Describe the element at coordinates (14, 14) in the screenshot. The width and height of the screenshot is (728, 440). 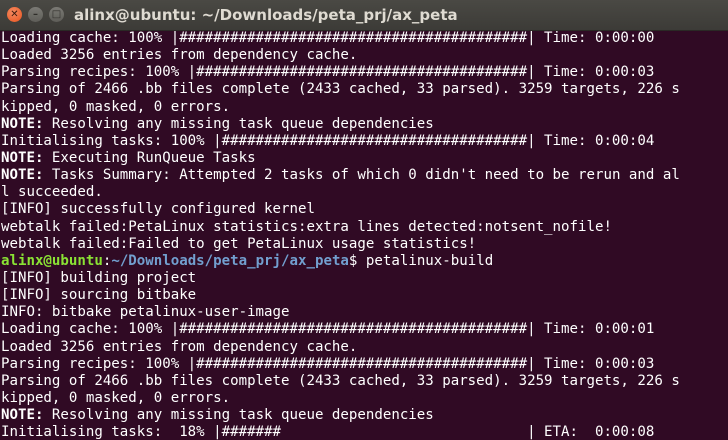
I see `close-window-button: ✕` at that location.